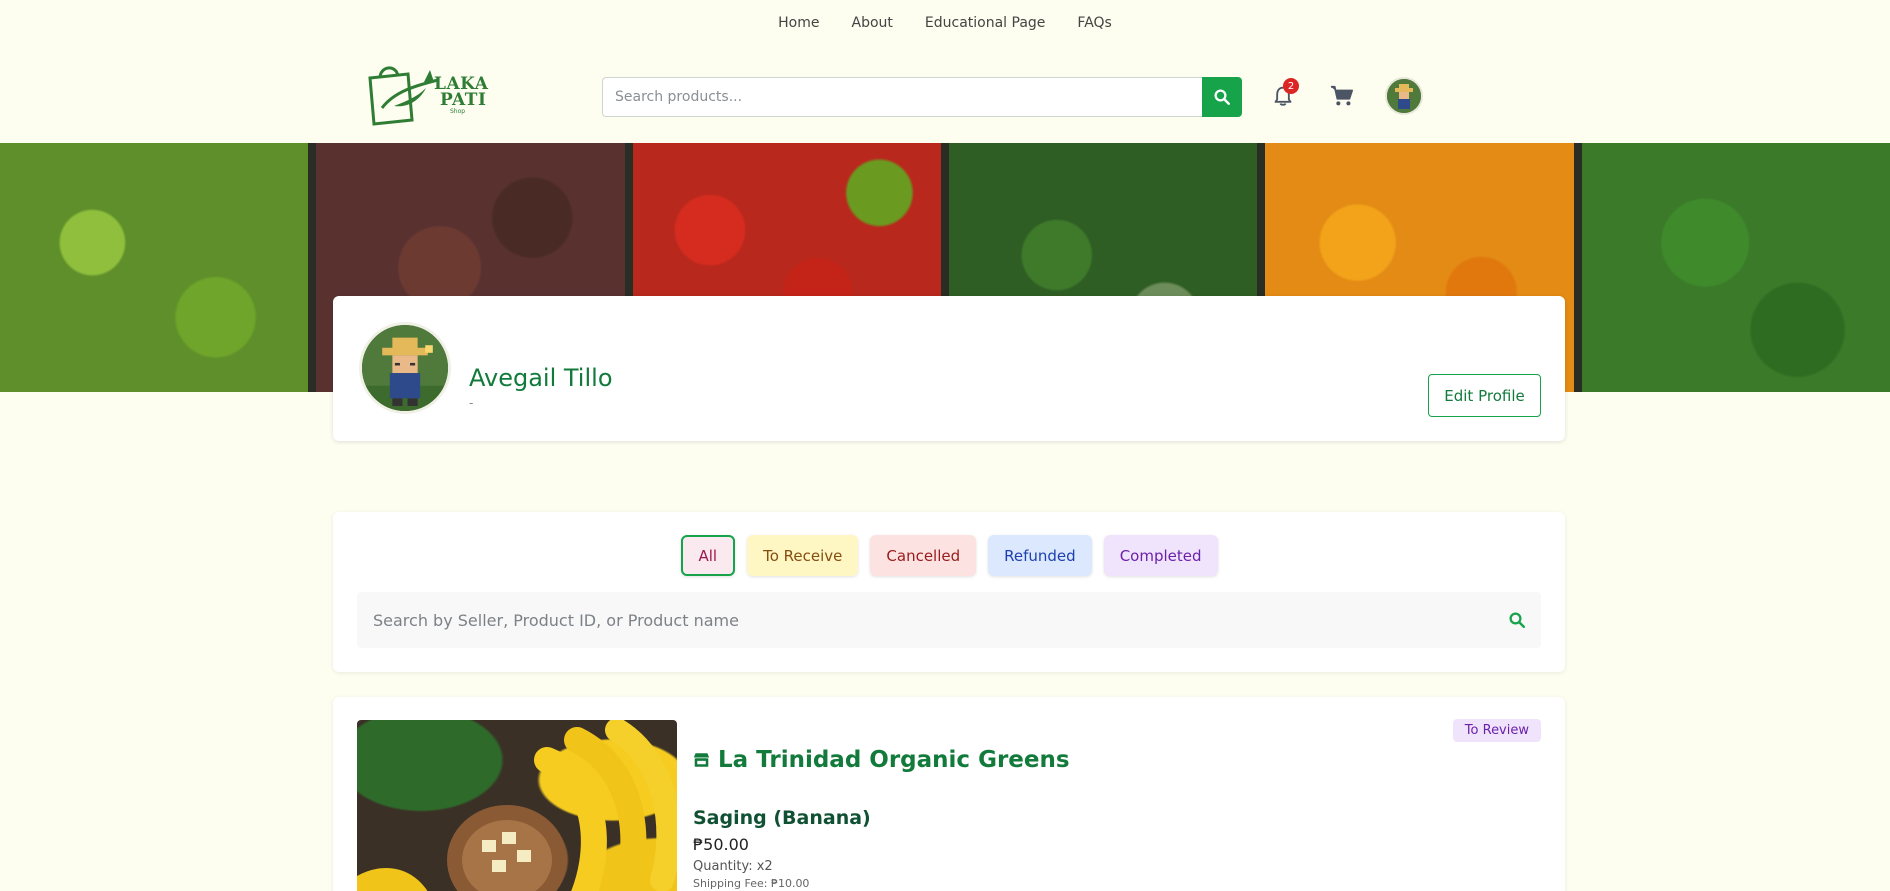 Image resolution: width=1890 pixels, height=891 pixels. I want to click on order-status-badge: To Review, so click(1496, 730).